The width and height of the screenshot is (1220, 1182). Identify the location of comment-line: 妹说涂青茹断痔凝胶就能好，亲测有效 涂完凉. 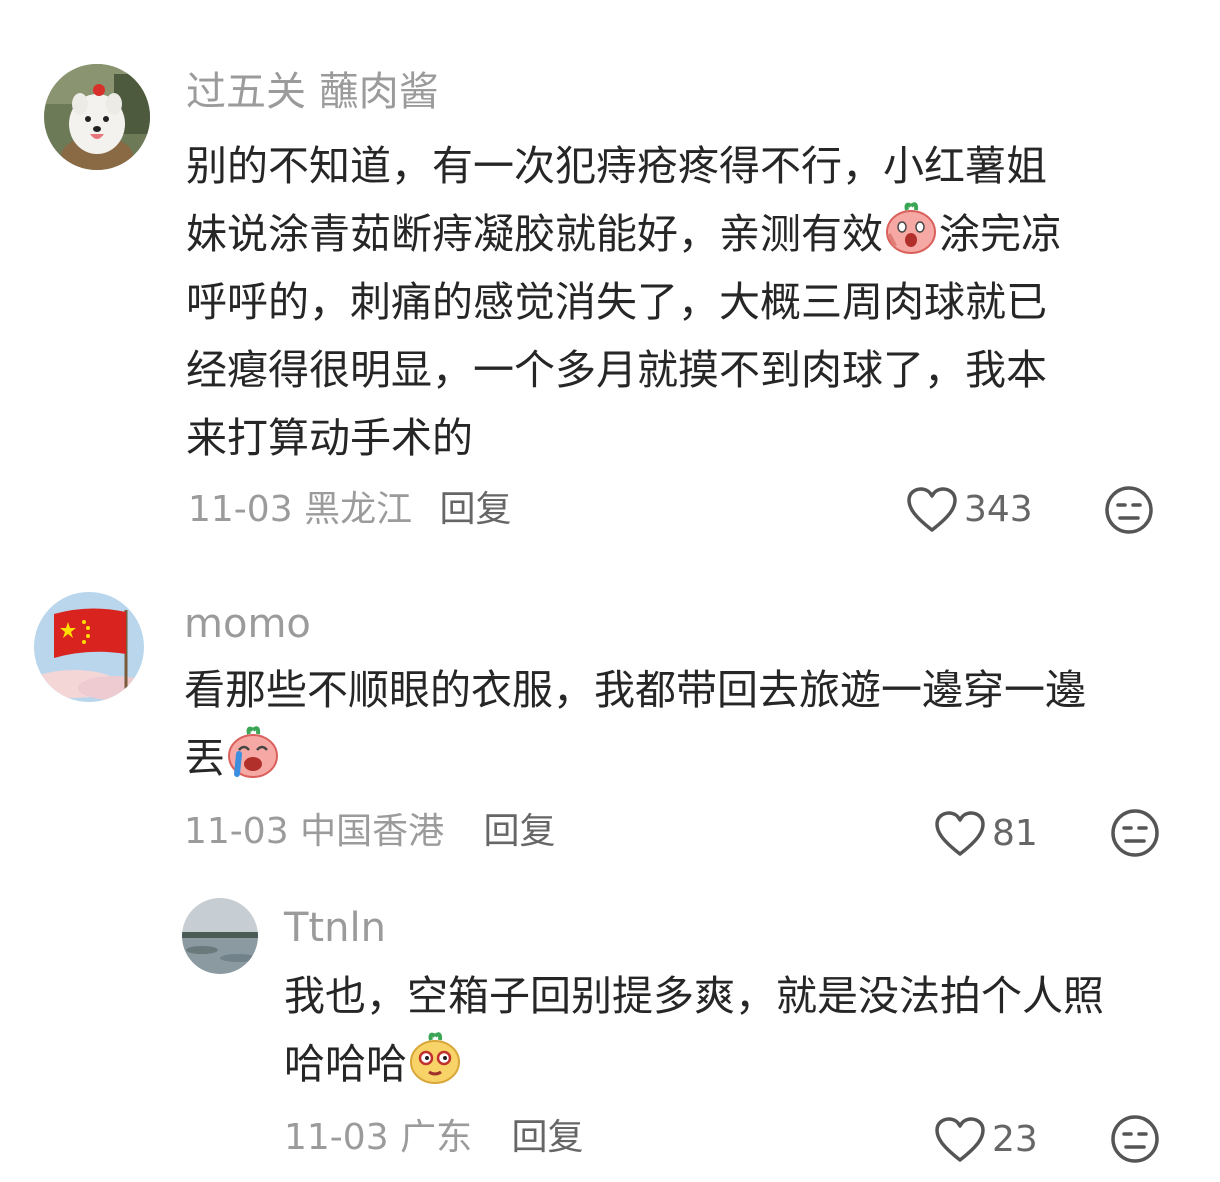
(624, 234).